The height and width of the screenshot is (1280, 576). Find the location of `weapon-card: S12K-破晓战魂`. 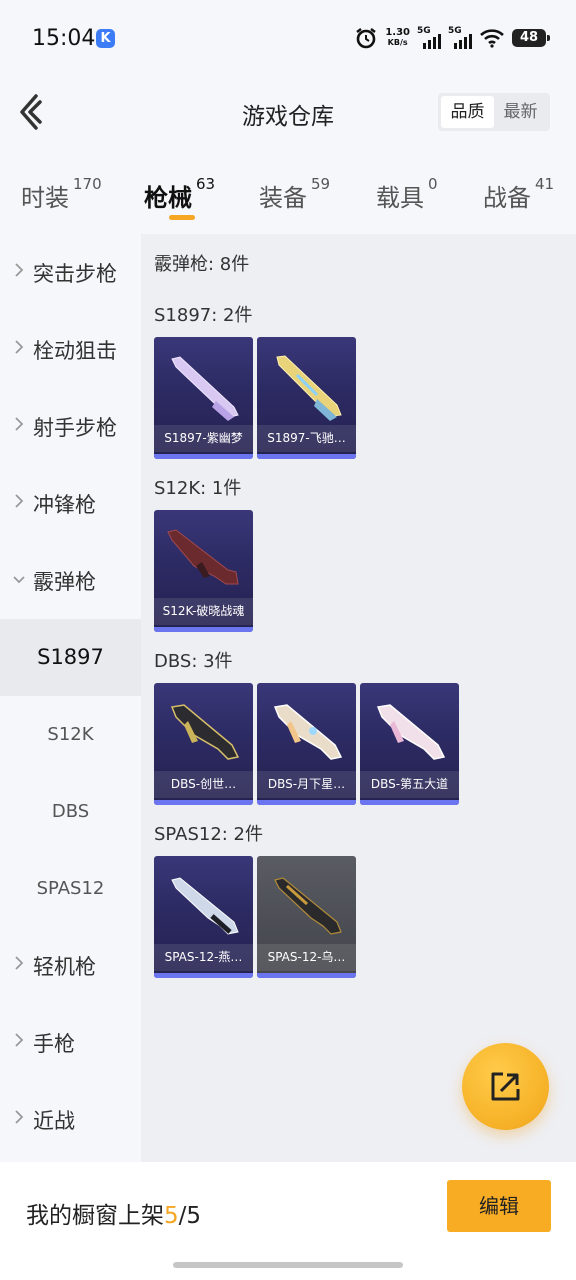

weapon-card: S12K-破晓战魂 is located at coordinates (203, 571).